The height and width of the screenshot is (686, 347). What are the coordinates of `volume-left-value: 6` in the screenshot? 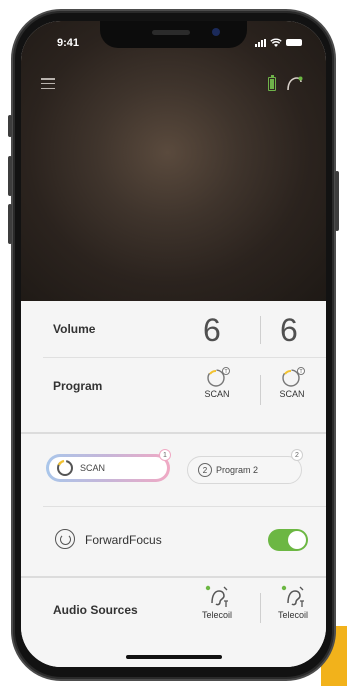 It's located at (212, 330).